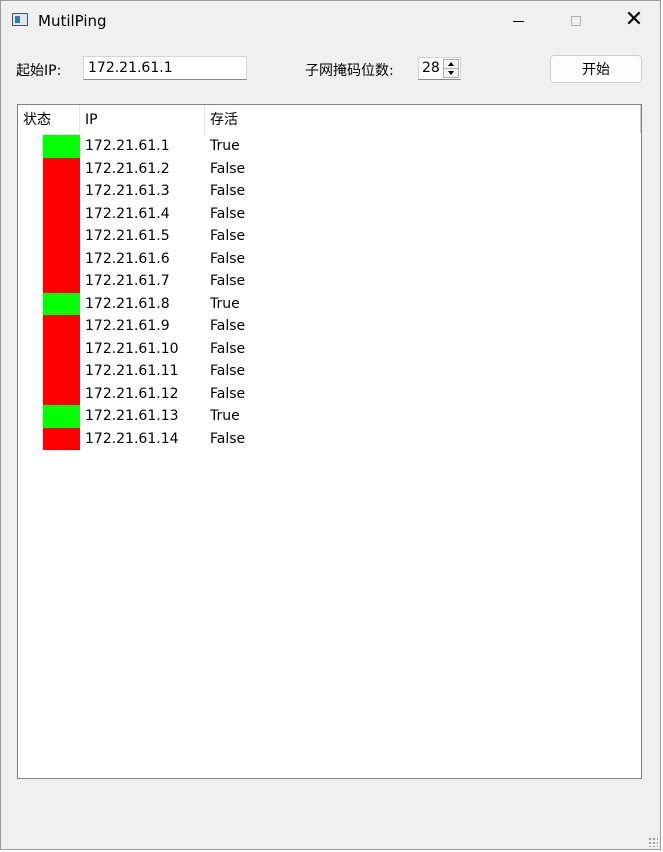  Describe the element at coordinates (132, 348) in the screenshot. I see `ip-cell: 172.21.61.10` at that location.